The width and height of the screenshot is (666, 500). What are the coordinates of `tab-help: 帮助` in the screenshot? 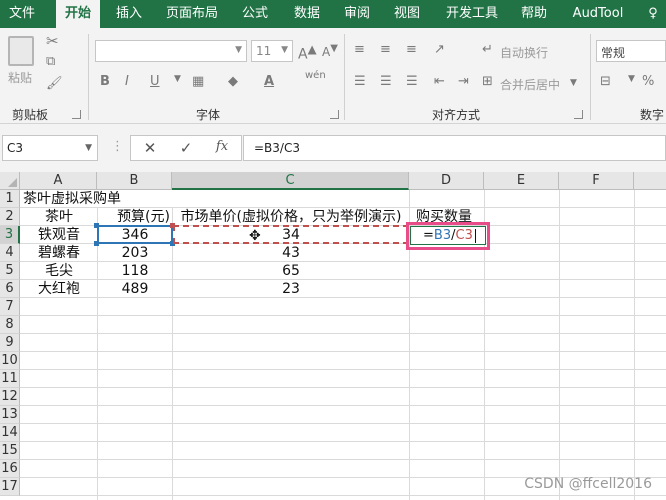 It's located at (534, 14).